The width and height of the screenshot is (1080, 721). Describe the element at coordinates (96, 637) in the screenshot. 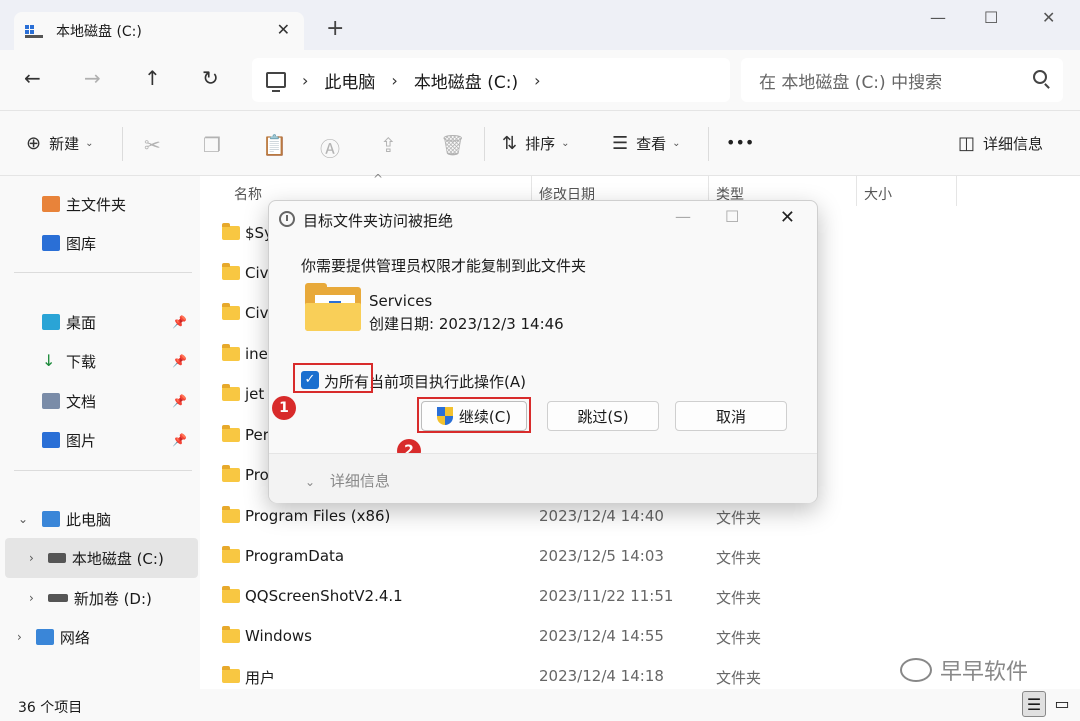

I see `sidebar-item-network: › 网络` at that location.